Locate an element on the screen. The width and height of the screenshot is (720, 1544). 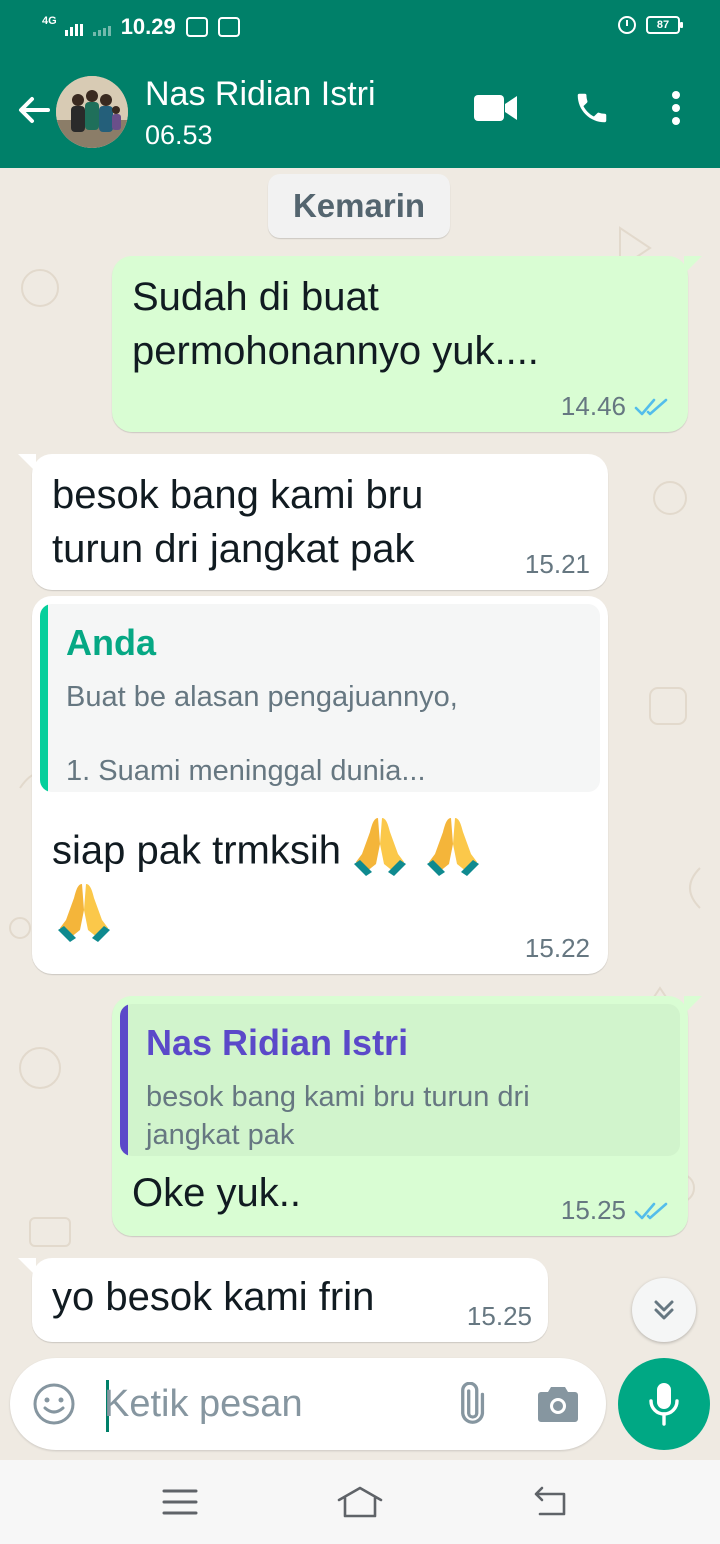
message-meta: 15.21 is located at coordinates (557, 564).